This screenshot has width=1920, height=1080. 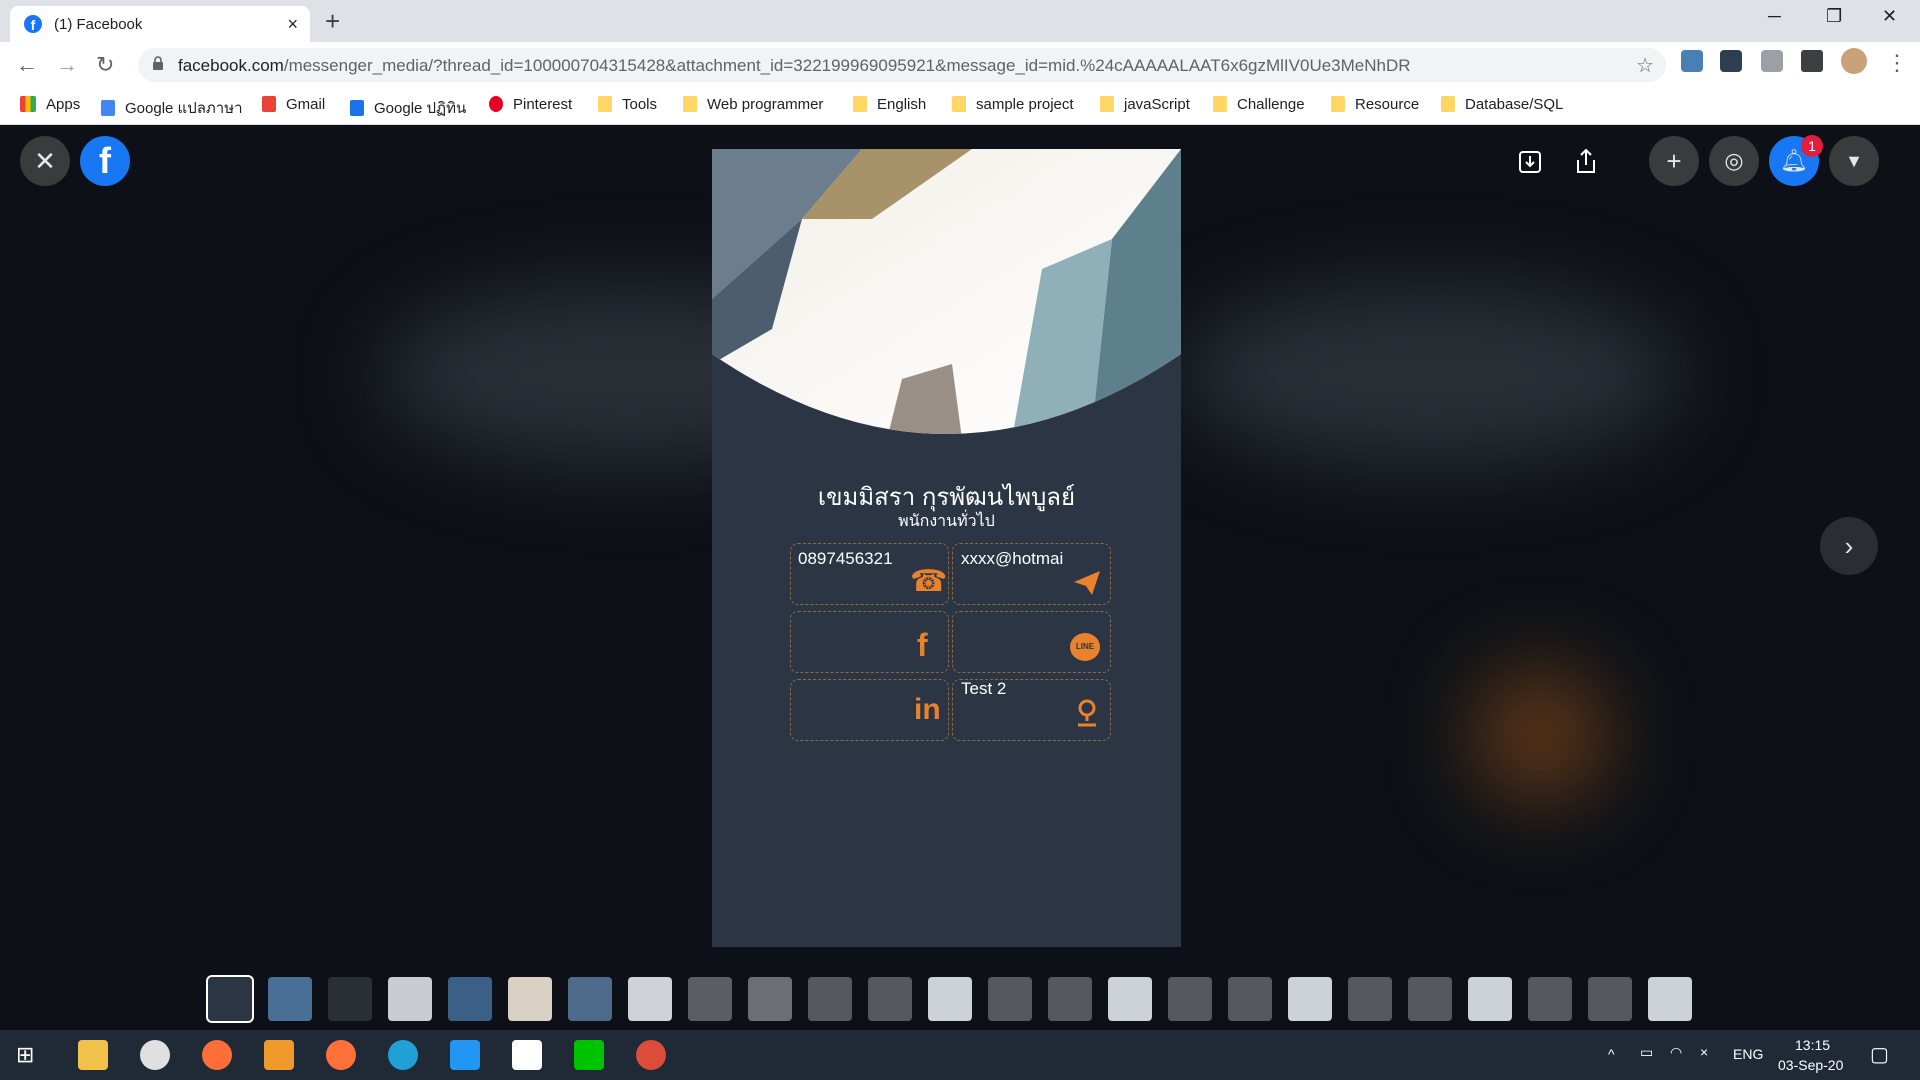 What do you see at coordinates (217, 1055) in the screenshot?
I see `postman-icon` at bounding box center [217, 1055].